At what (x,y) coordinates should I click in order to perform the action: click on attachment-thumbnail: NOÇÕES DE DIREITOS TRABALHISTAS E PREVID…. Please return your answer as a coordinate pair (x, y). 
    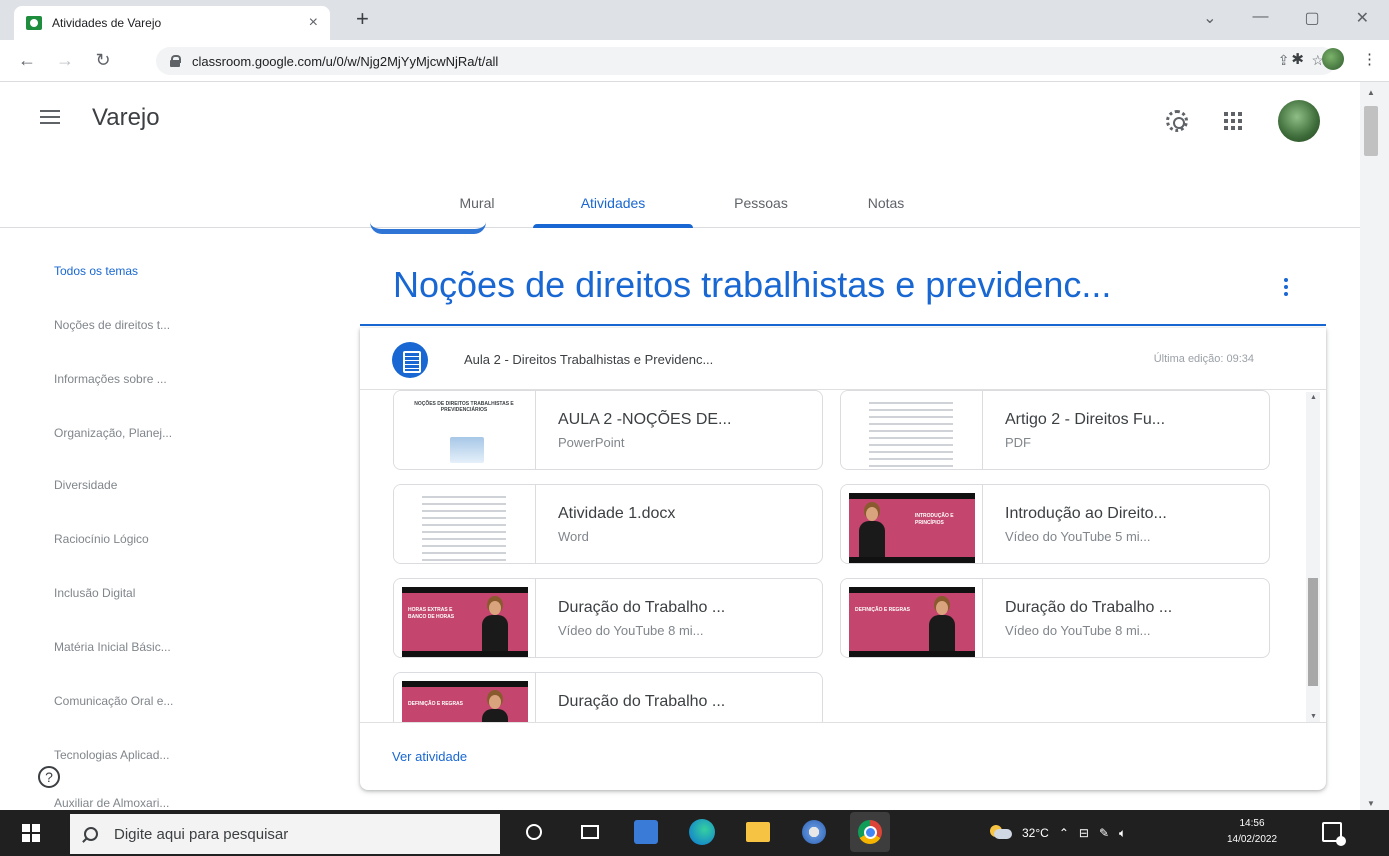
    Looking at the image, I should click on (465, 430).